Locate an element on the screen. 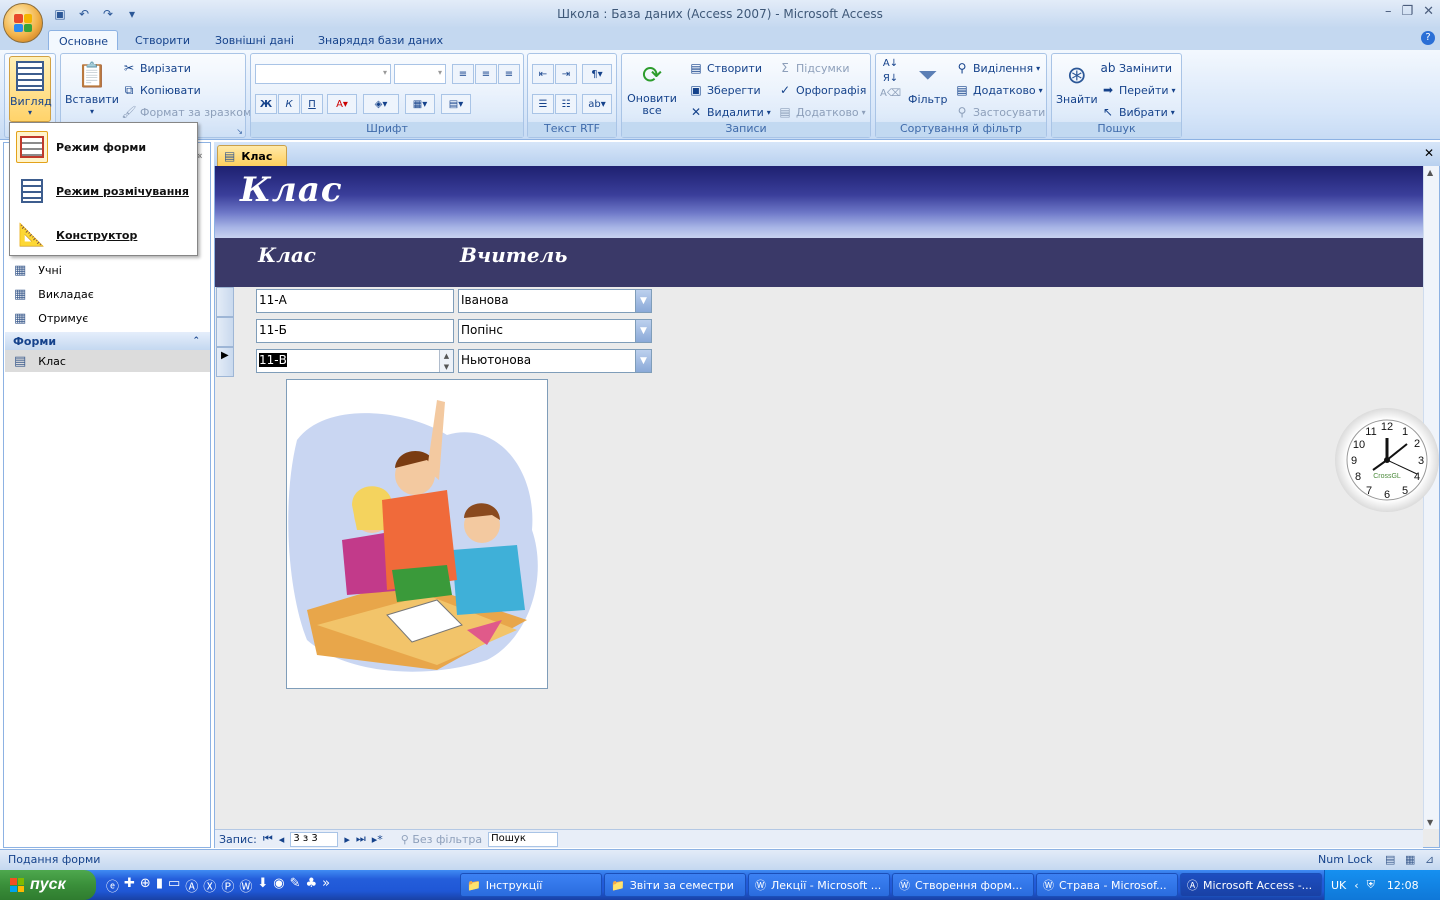 Image resolution: width=1440 pixels, height=900 pixels. pencil-icon: ✎ is located at coordinates (295, 885).